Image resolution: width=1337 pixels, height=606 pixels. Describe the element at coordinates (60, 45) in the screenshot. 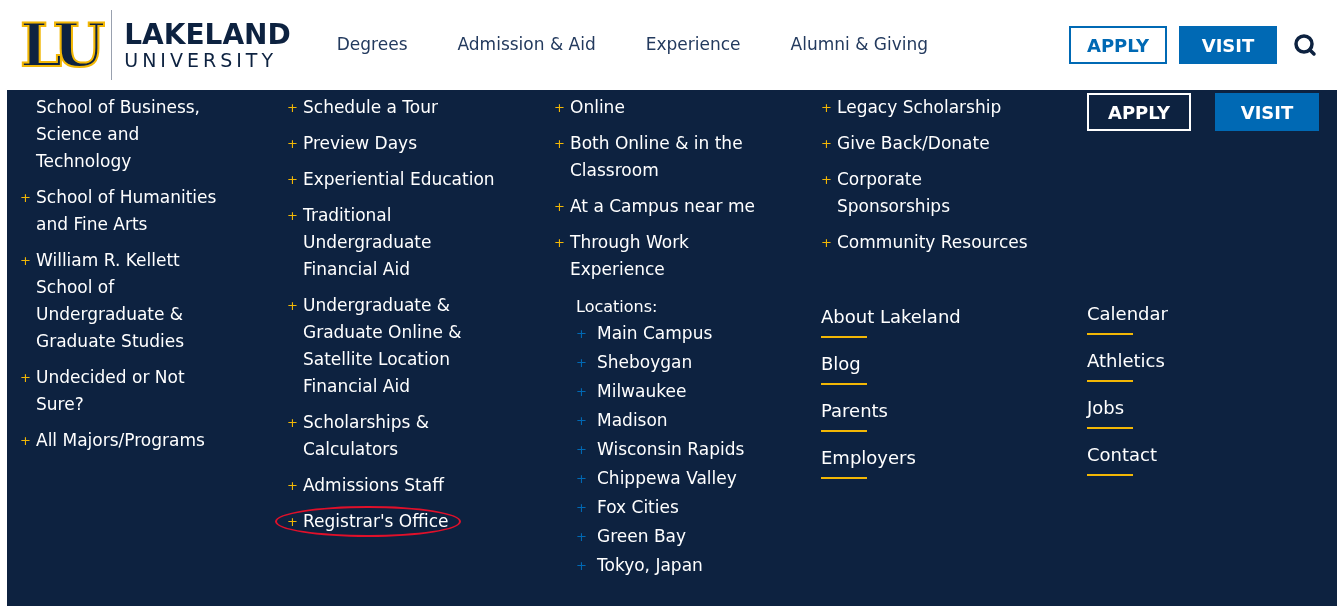

I see `logo-monogram: LU` at that location.